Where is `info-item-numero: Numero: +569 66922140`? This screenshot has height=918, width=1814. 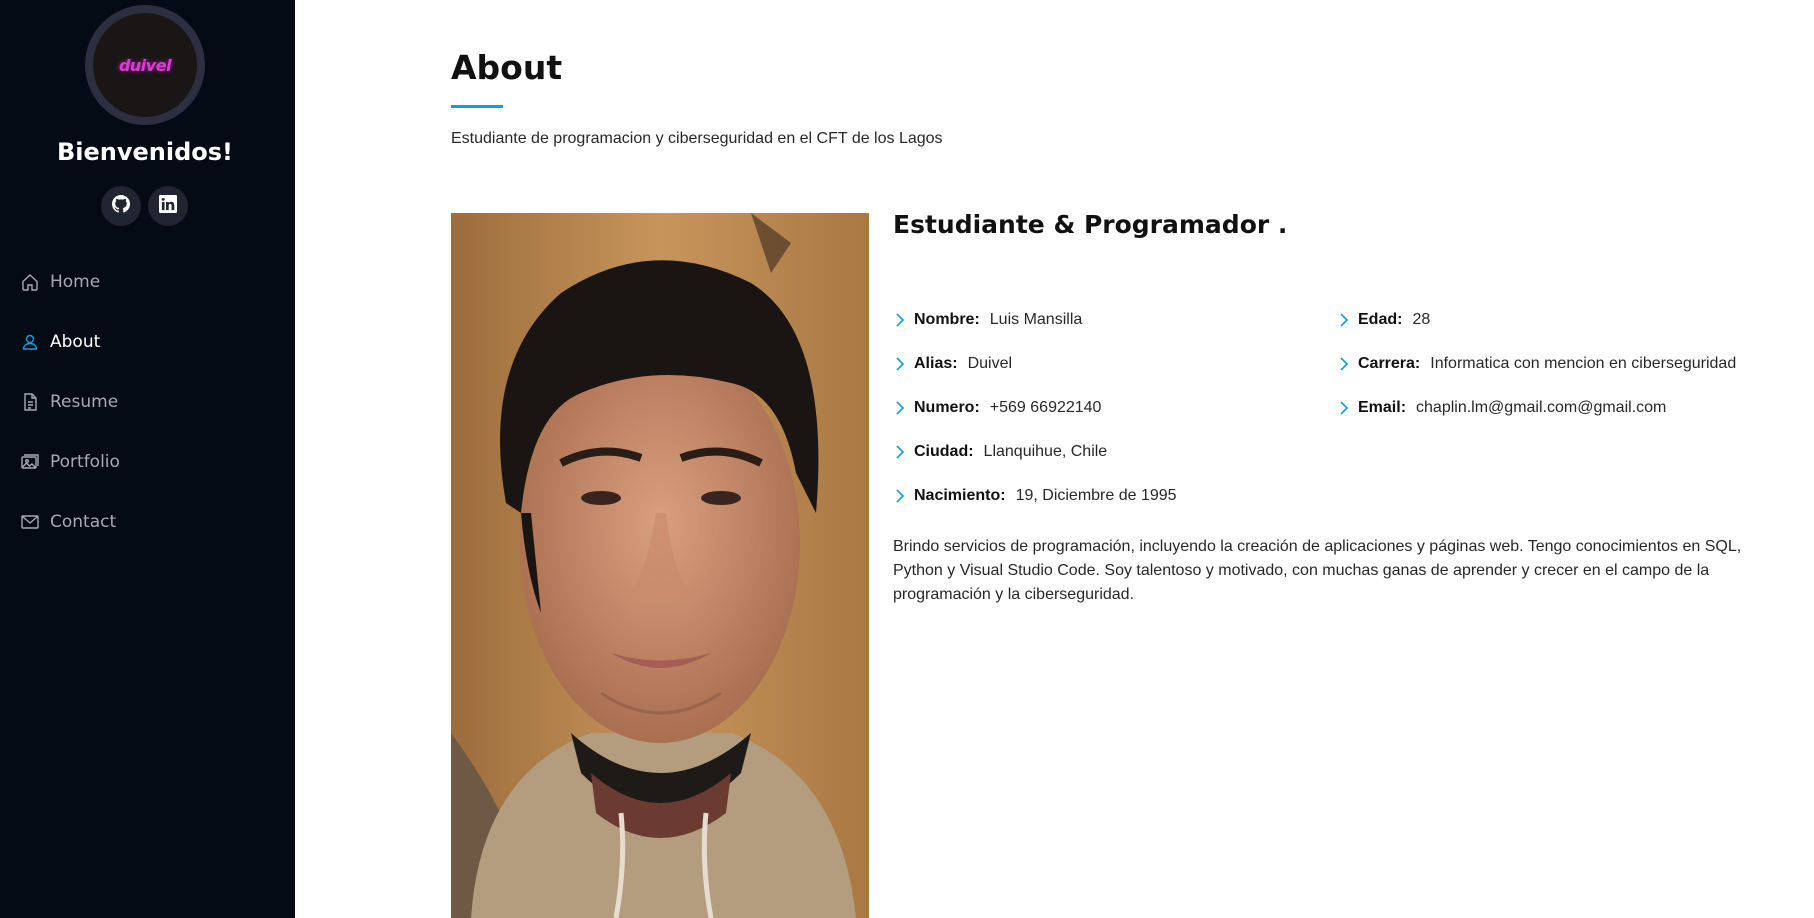 info-item-numero: Numero: +569 66922140 is located at coordinates (1035, 408).